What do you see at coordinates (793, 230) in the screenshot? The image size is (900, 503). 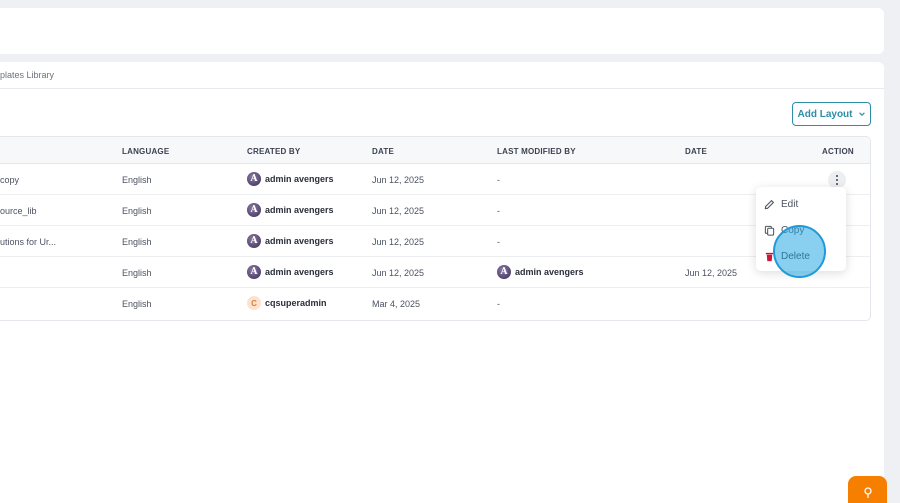 I see `menu-item-label: Copy` at bounding box center [793, 230].